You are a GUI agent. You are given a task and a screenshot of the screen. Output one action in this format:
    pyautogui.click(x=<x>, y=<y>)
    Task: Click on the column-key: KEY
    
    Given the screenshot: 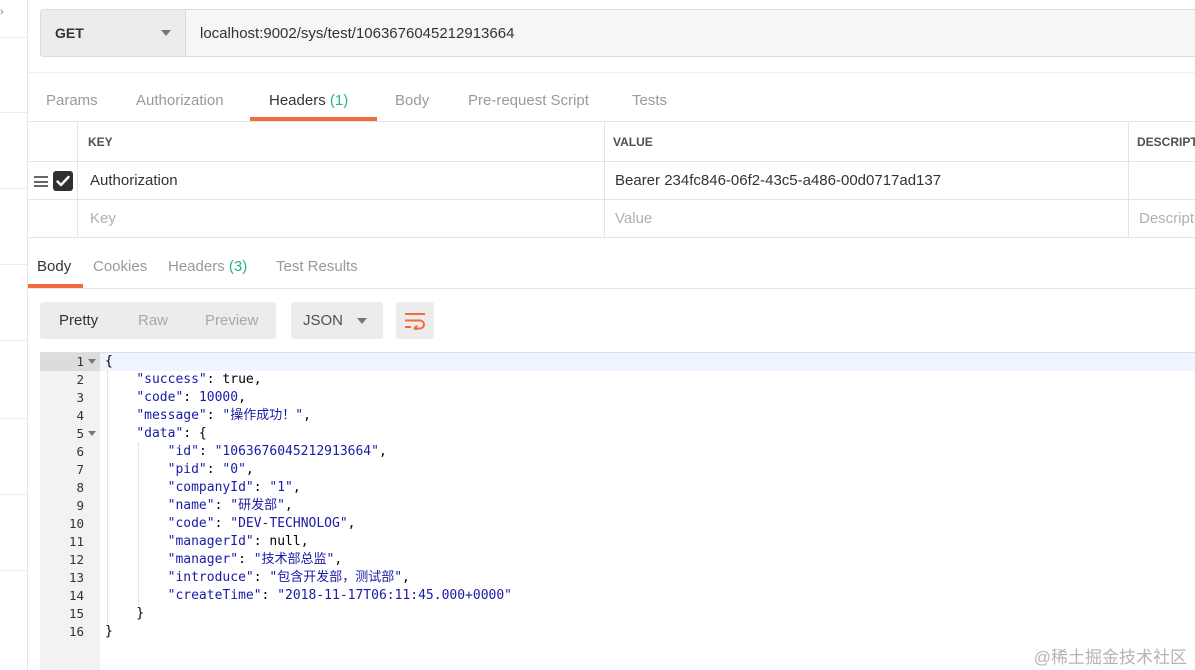 What is the action you would take?
    pyautogui.click(x=100, y=141)
    